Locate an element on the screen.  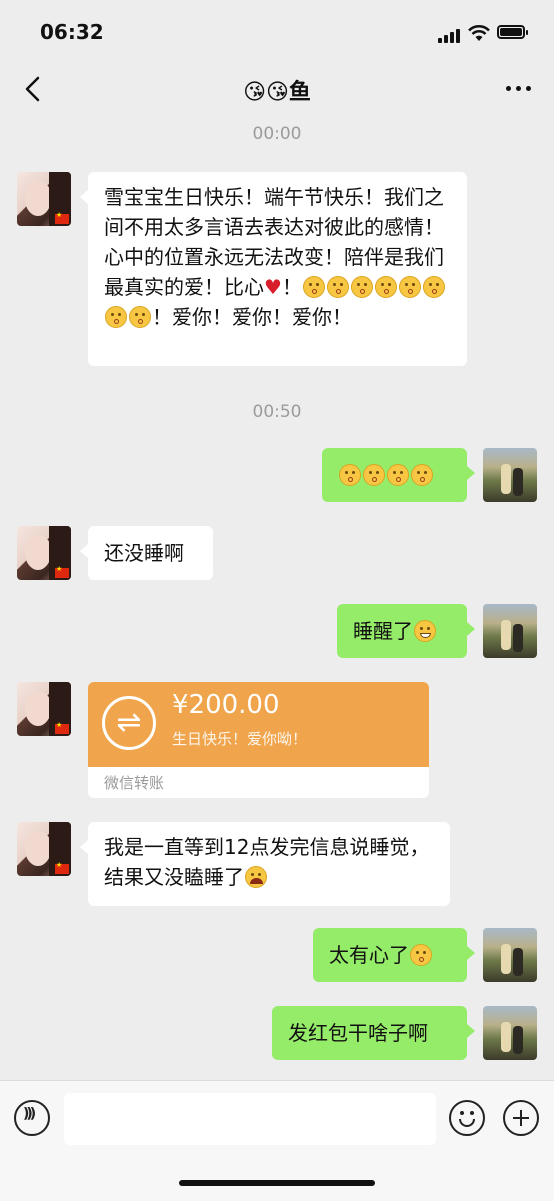
laugh-cry-emoji is located at coordinates (256, 877).